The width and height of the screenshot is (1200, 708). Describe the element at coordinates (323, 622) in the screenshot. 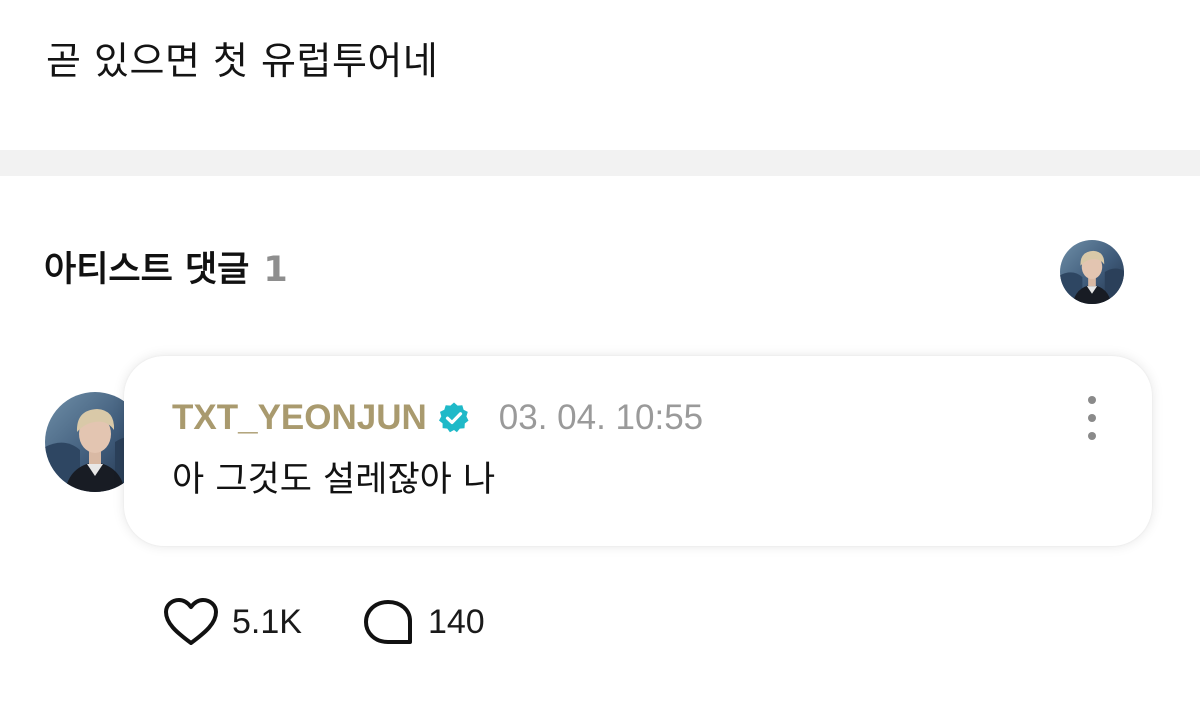

I see `comment-actions: 5.1K 140` at that location.